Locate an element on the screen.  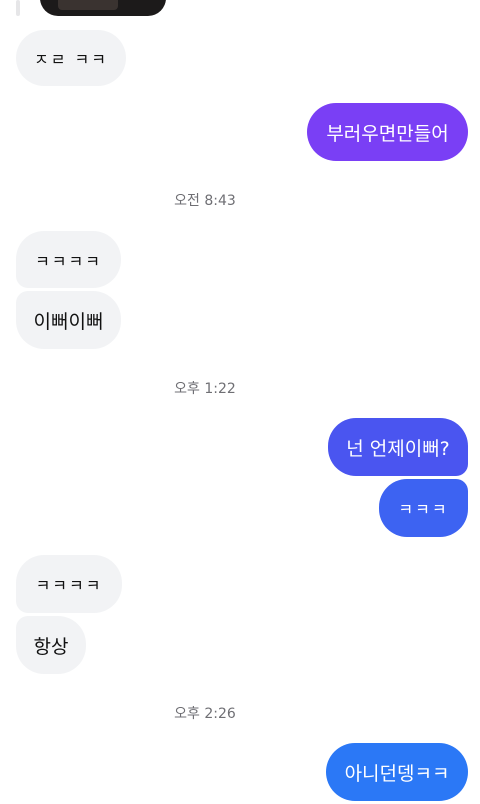
message-text: 항상 is located at coordinates (51, 646).